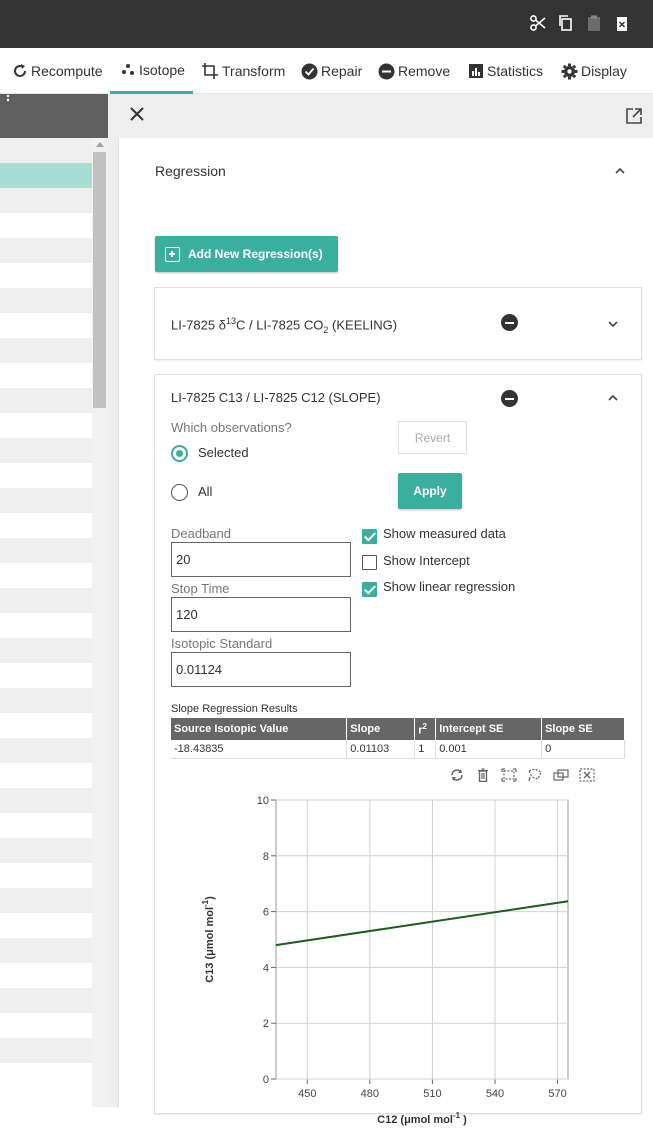  Describe the element at coordinates (8, 100) in the screenshot. I see `kebab-icon` at that location.